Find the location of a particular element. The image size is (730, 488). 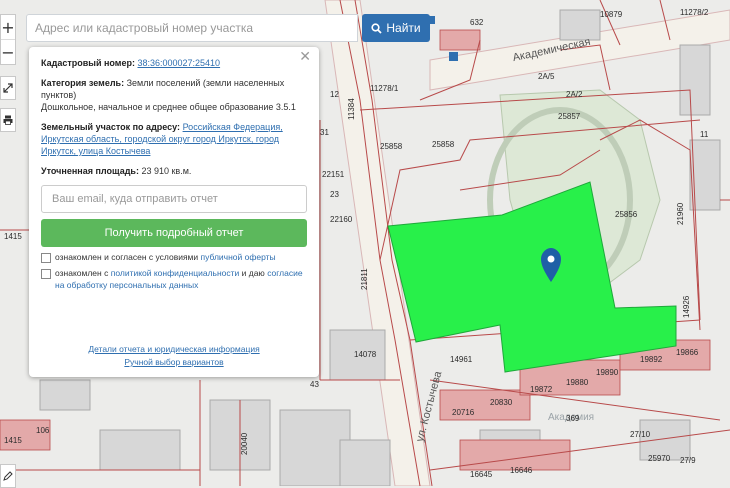

zoom-out-button: − is located at coordinates (8, 51).